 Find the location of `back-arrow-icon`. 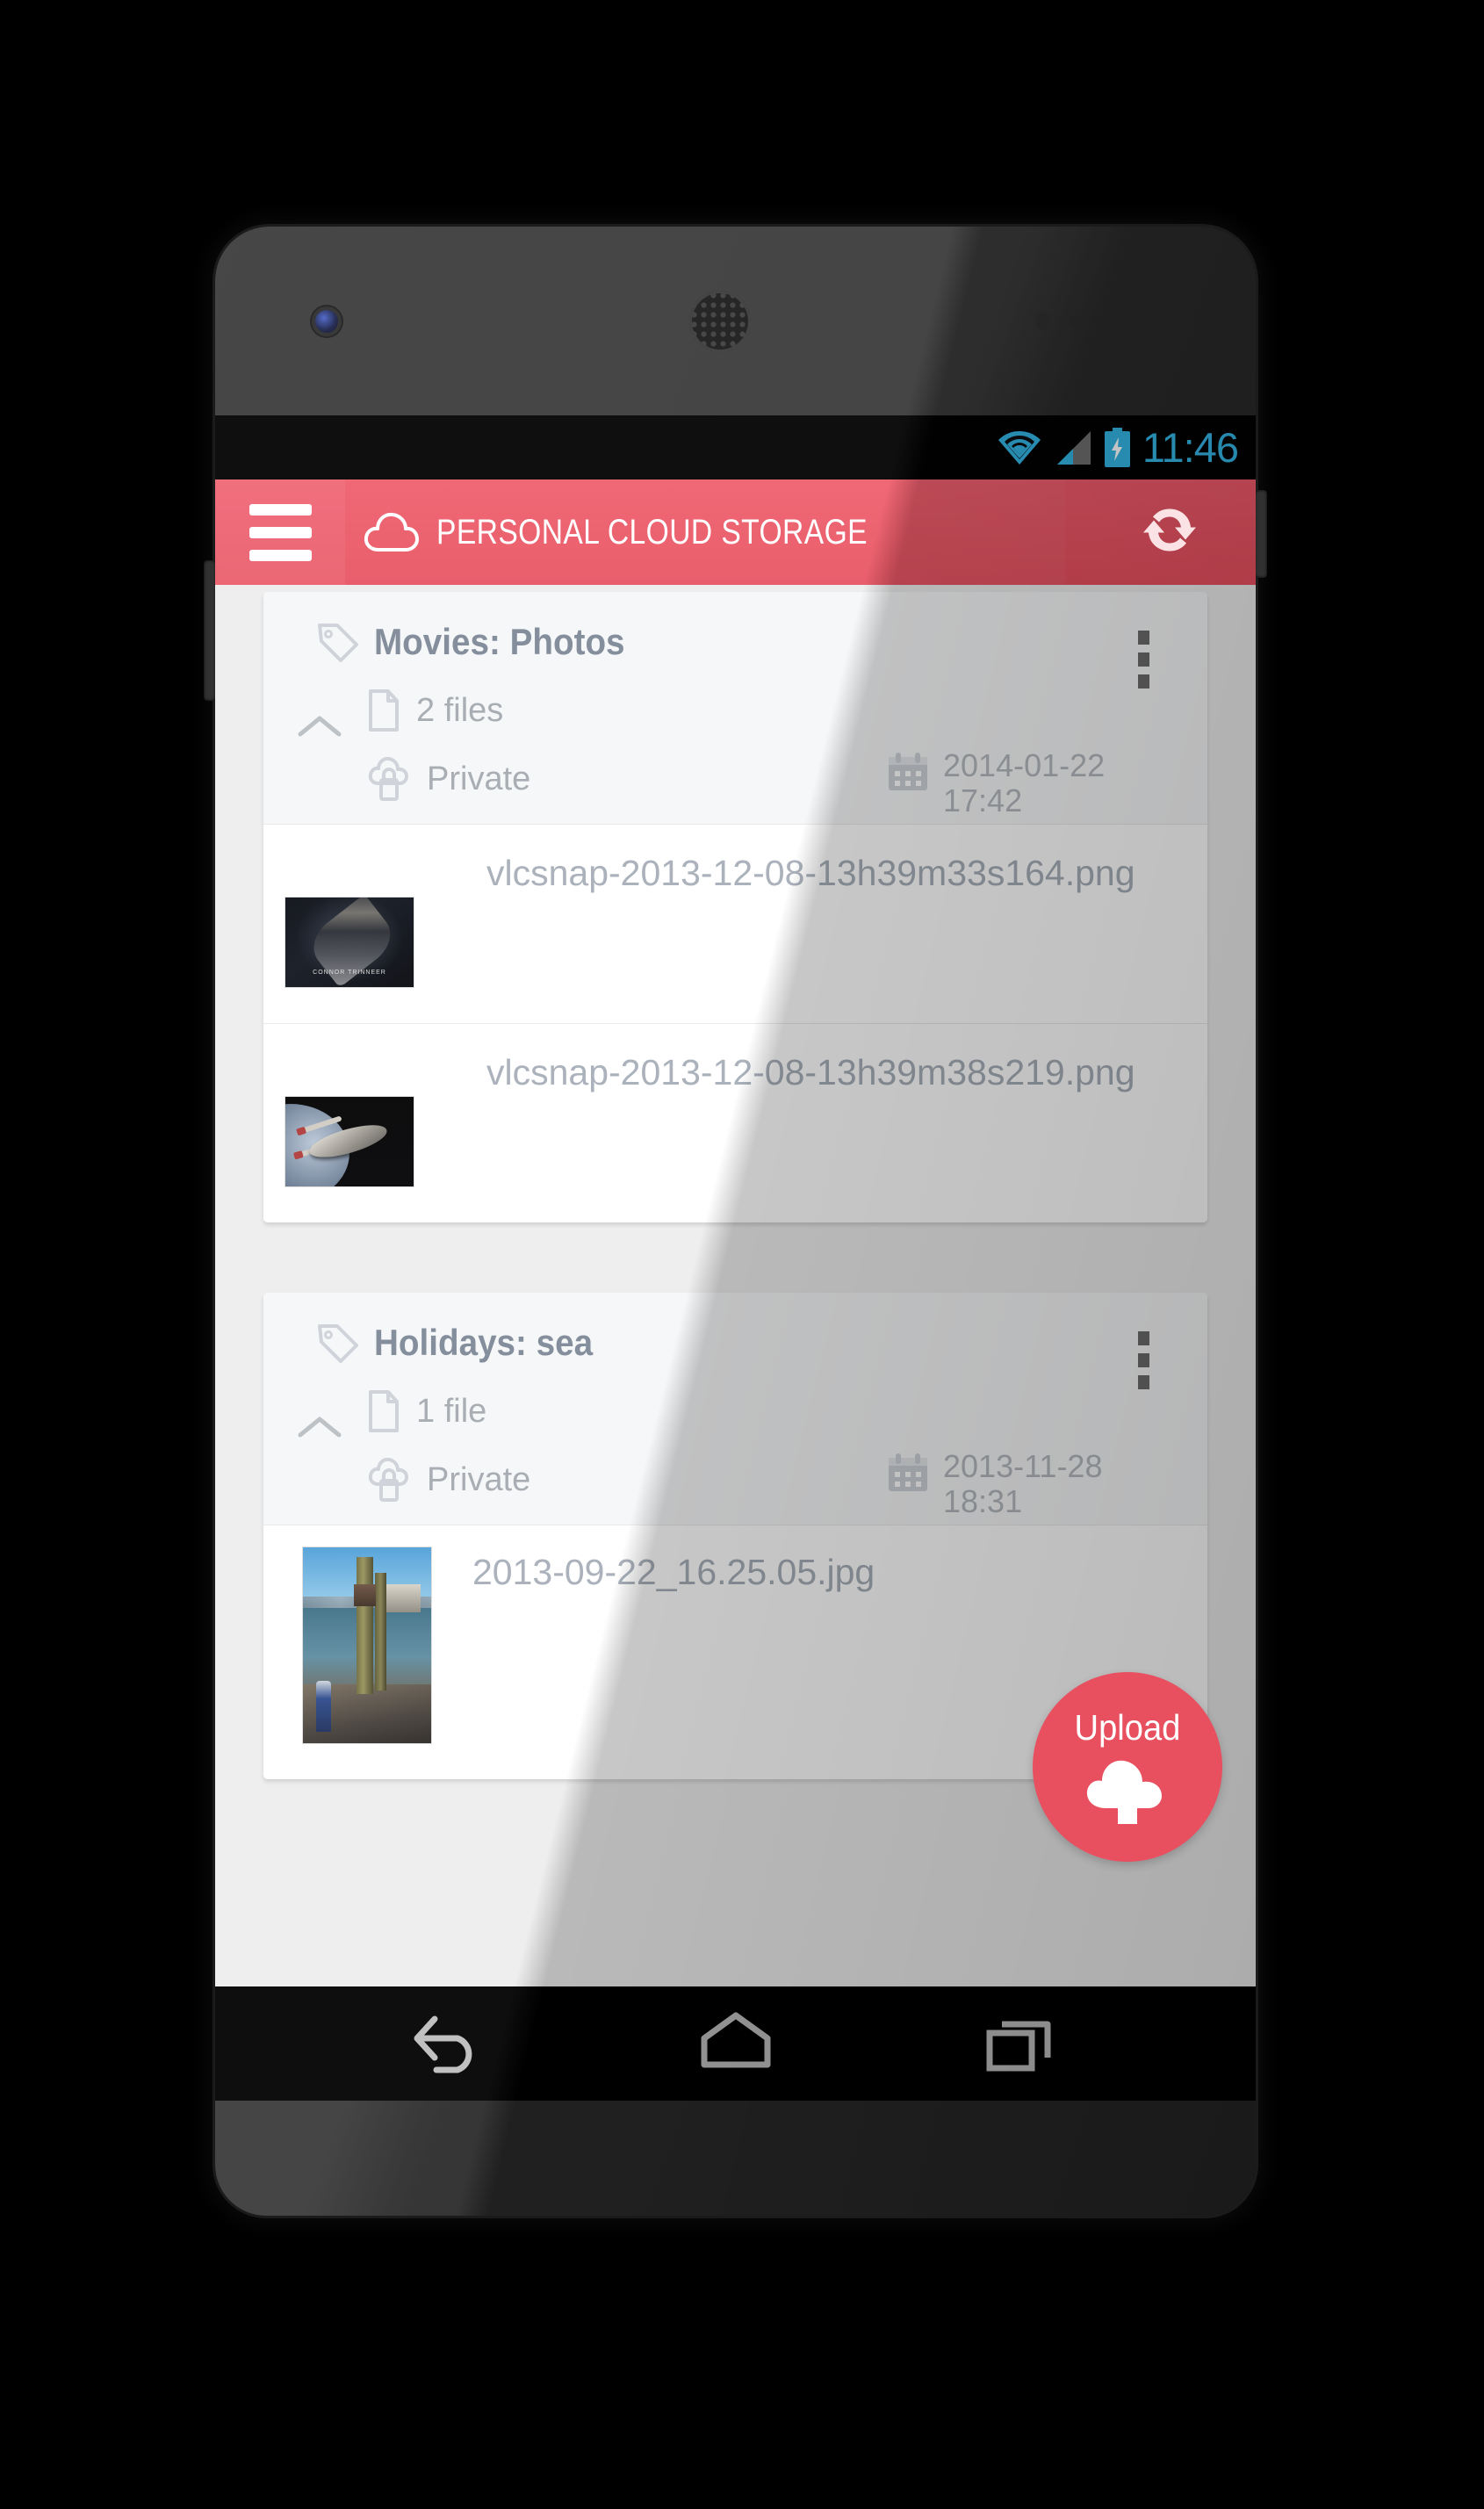

back-arrow-icon is located at coordinates (450, 2043).